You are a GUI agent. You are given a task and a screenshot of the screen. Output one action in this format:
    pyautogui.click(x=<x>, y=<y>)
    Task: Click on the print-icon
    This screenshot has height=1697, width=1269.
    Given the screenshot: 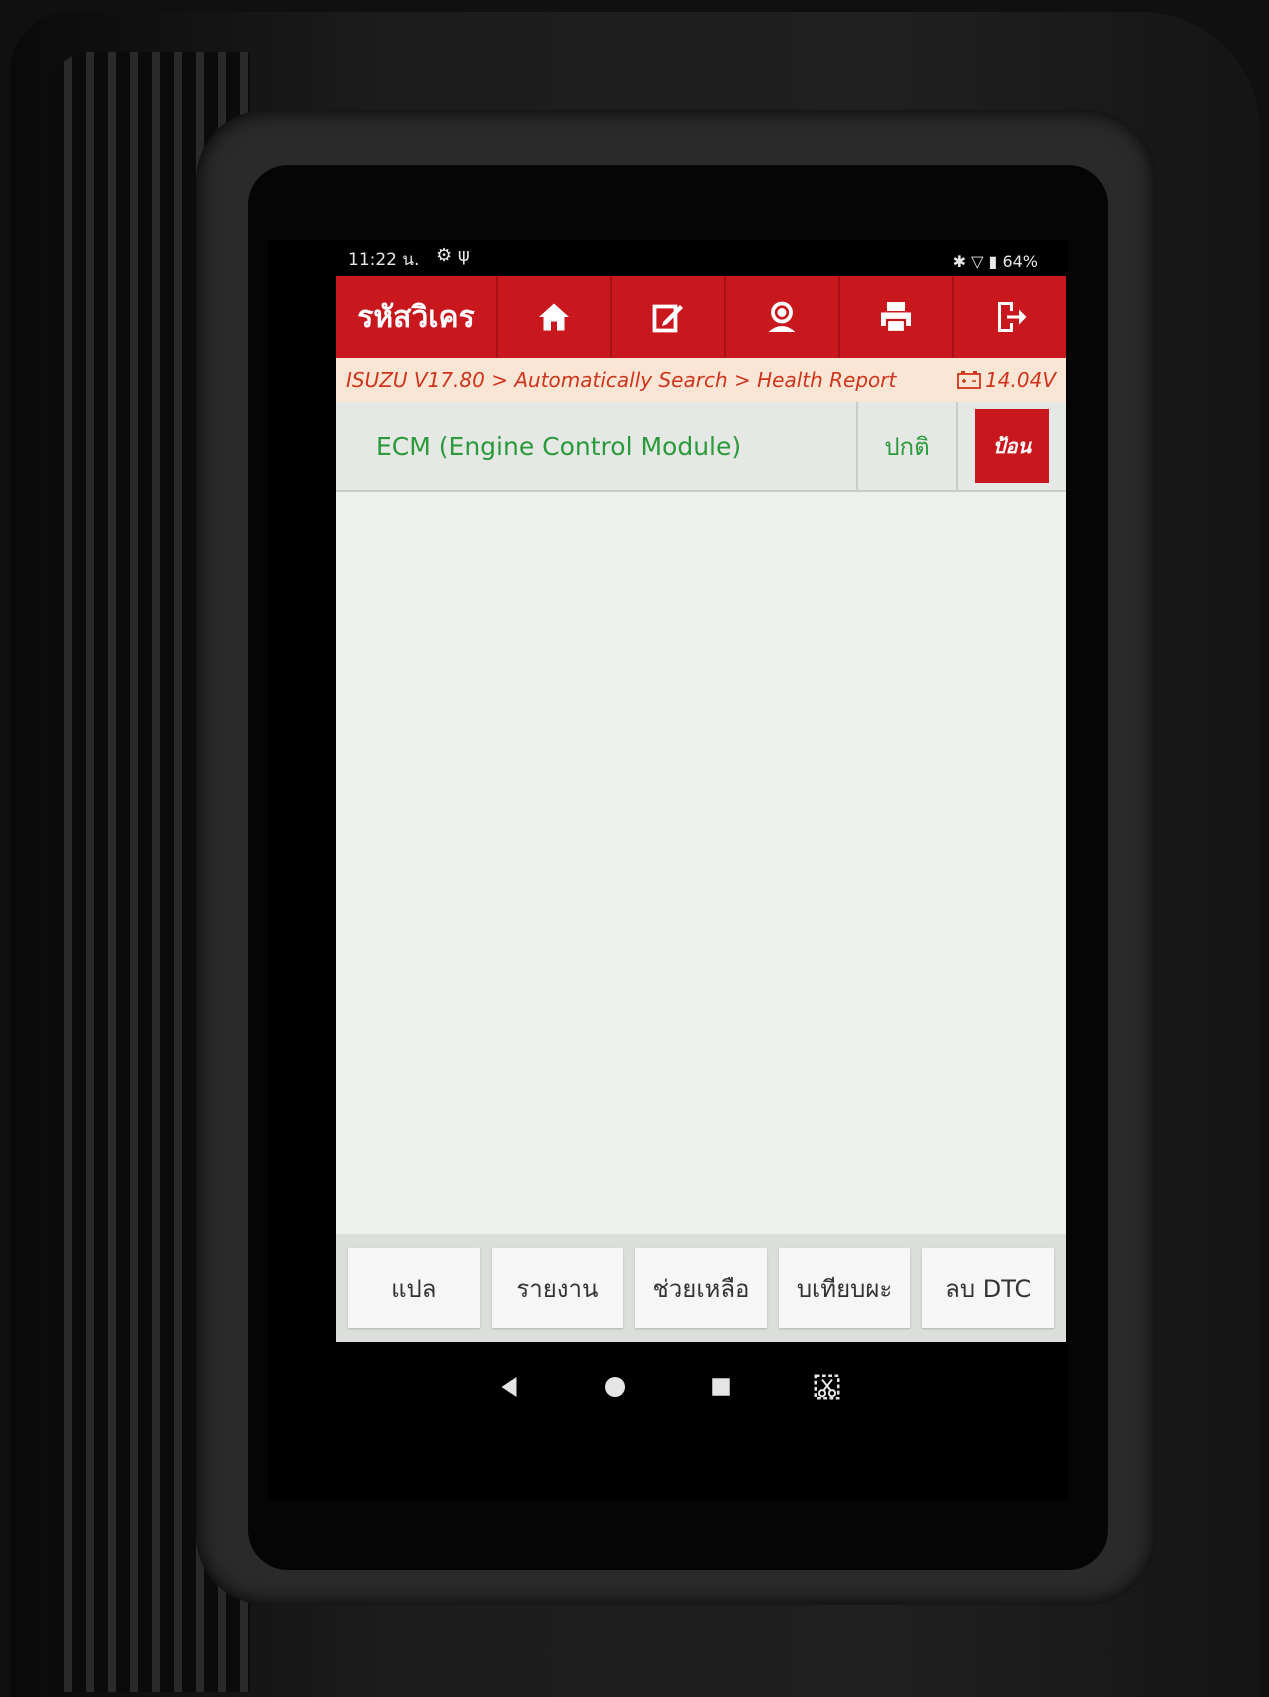 What is the action you would take?
    pyautogui.click(x=896, y=318)
    